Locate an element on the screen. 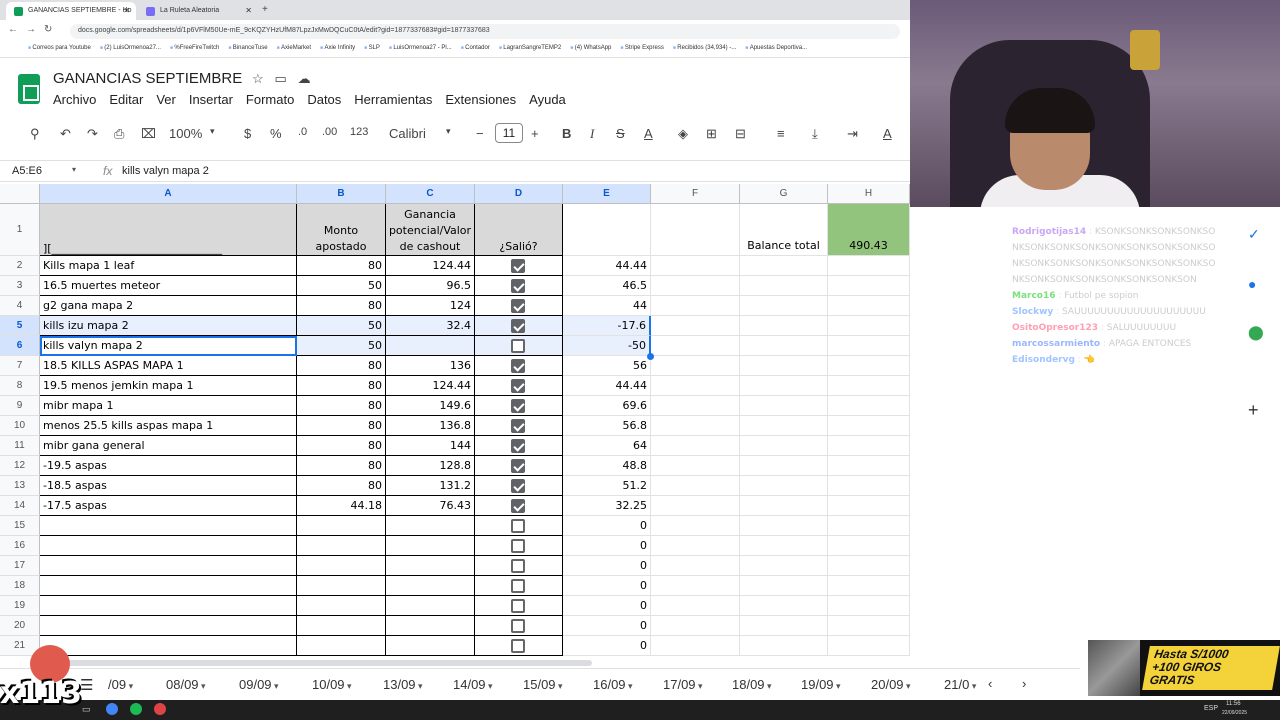 Image resolution: width=1280 pixels, height=720 pixels. row-header: 20 is located at coordinates (20, 626).